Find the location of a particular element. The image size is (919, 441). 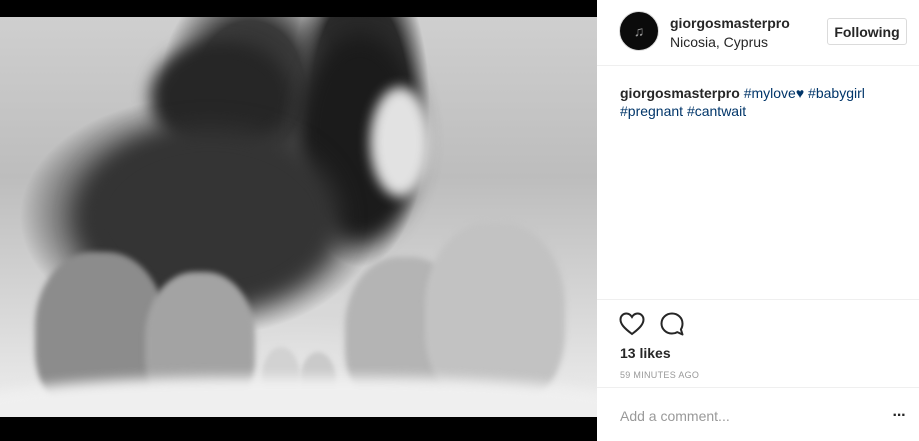

comment-bar: ··· is located at coordinates (758, 414).